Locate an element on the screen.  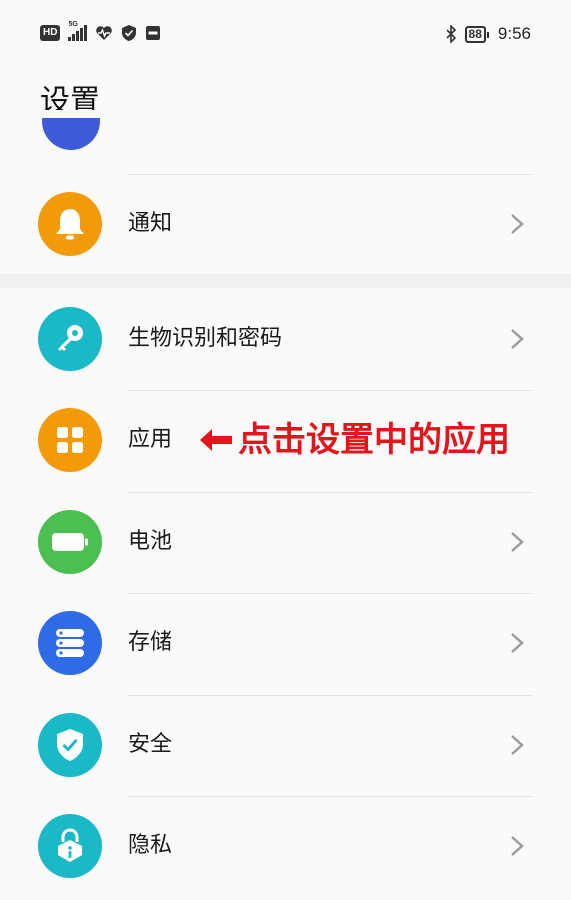
settings-item-label: 通知 is located at coordinates (150, 223).